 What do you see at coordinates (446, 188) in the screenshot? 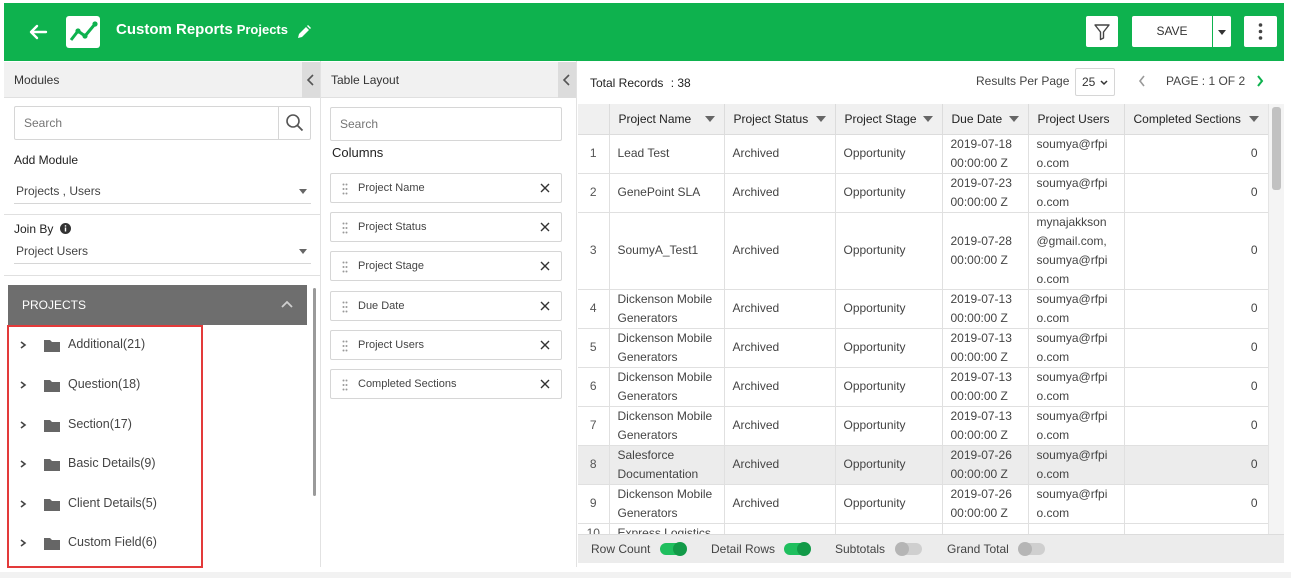
I see `column-item-project-name: Project Name` at bounding box center [446, 188].